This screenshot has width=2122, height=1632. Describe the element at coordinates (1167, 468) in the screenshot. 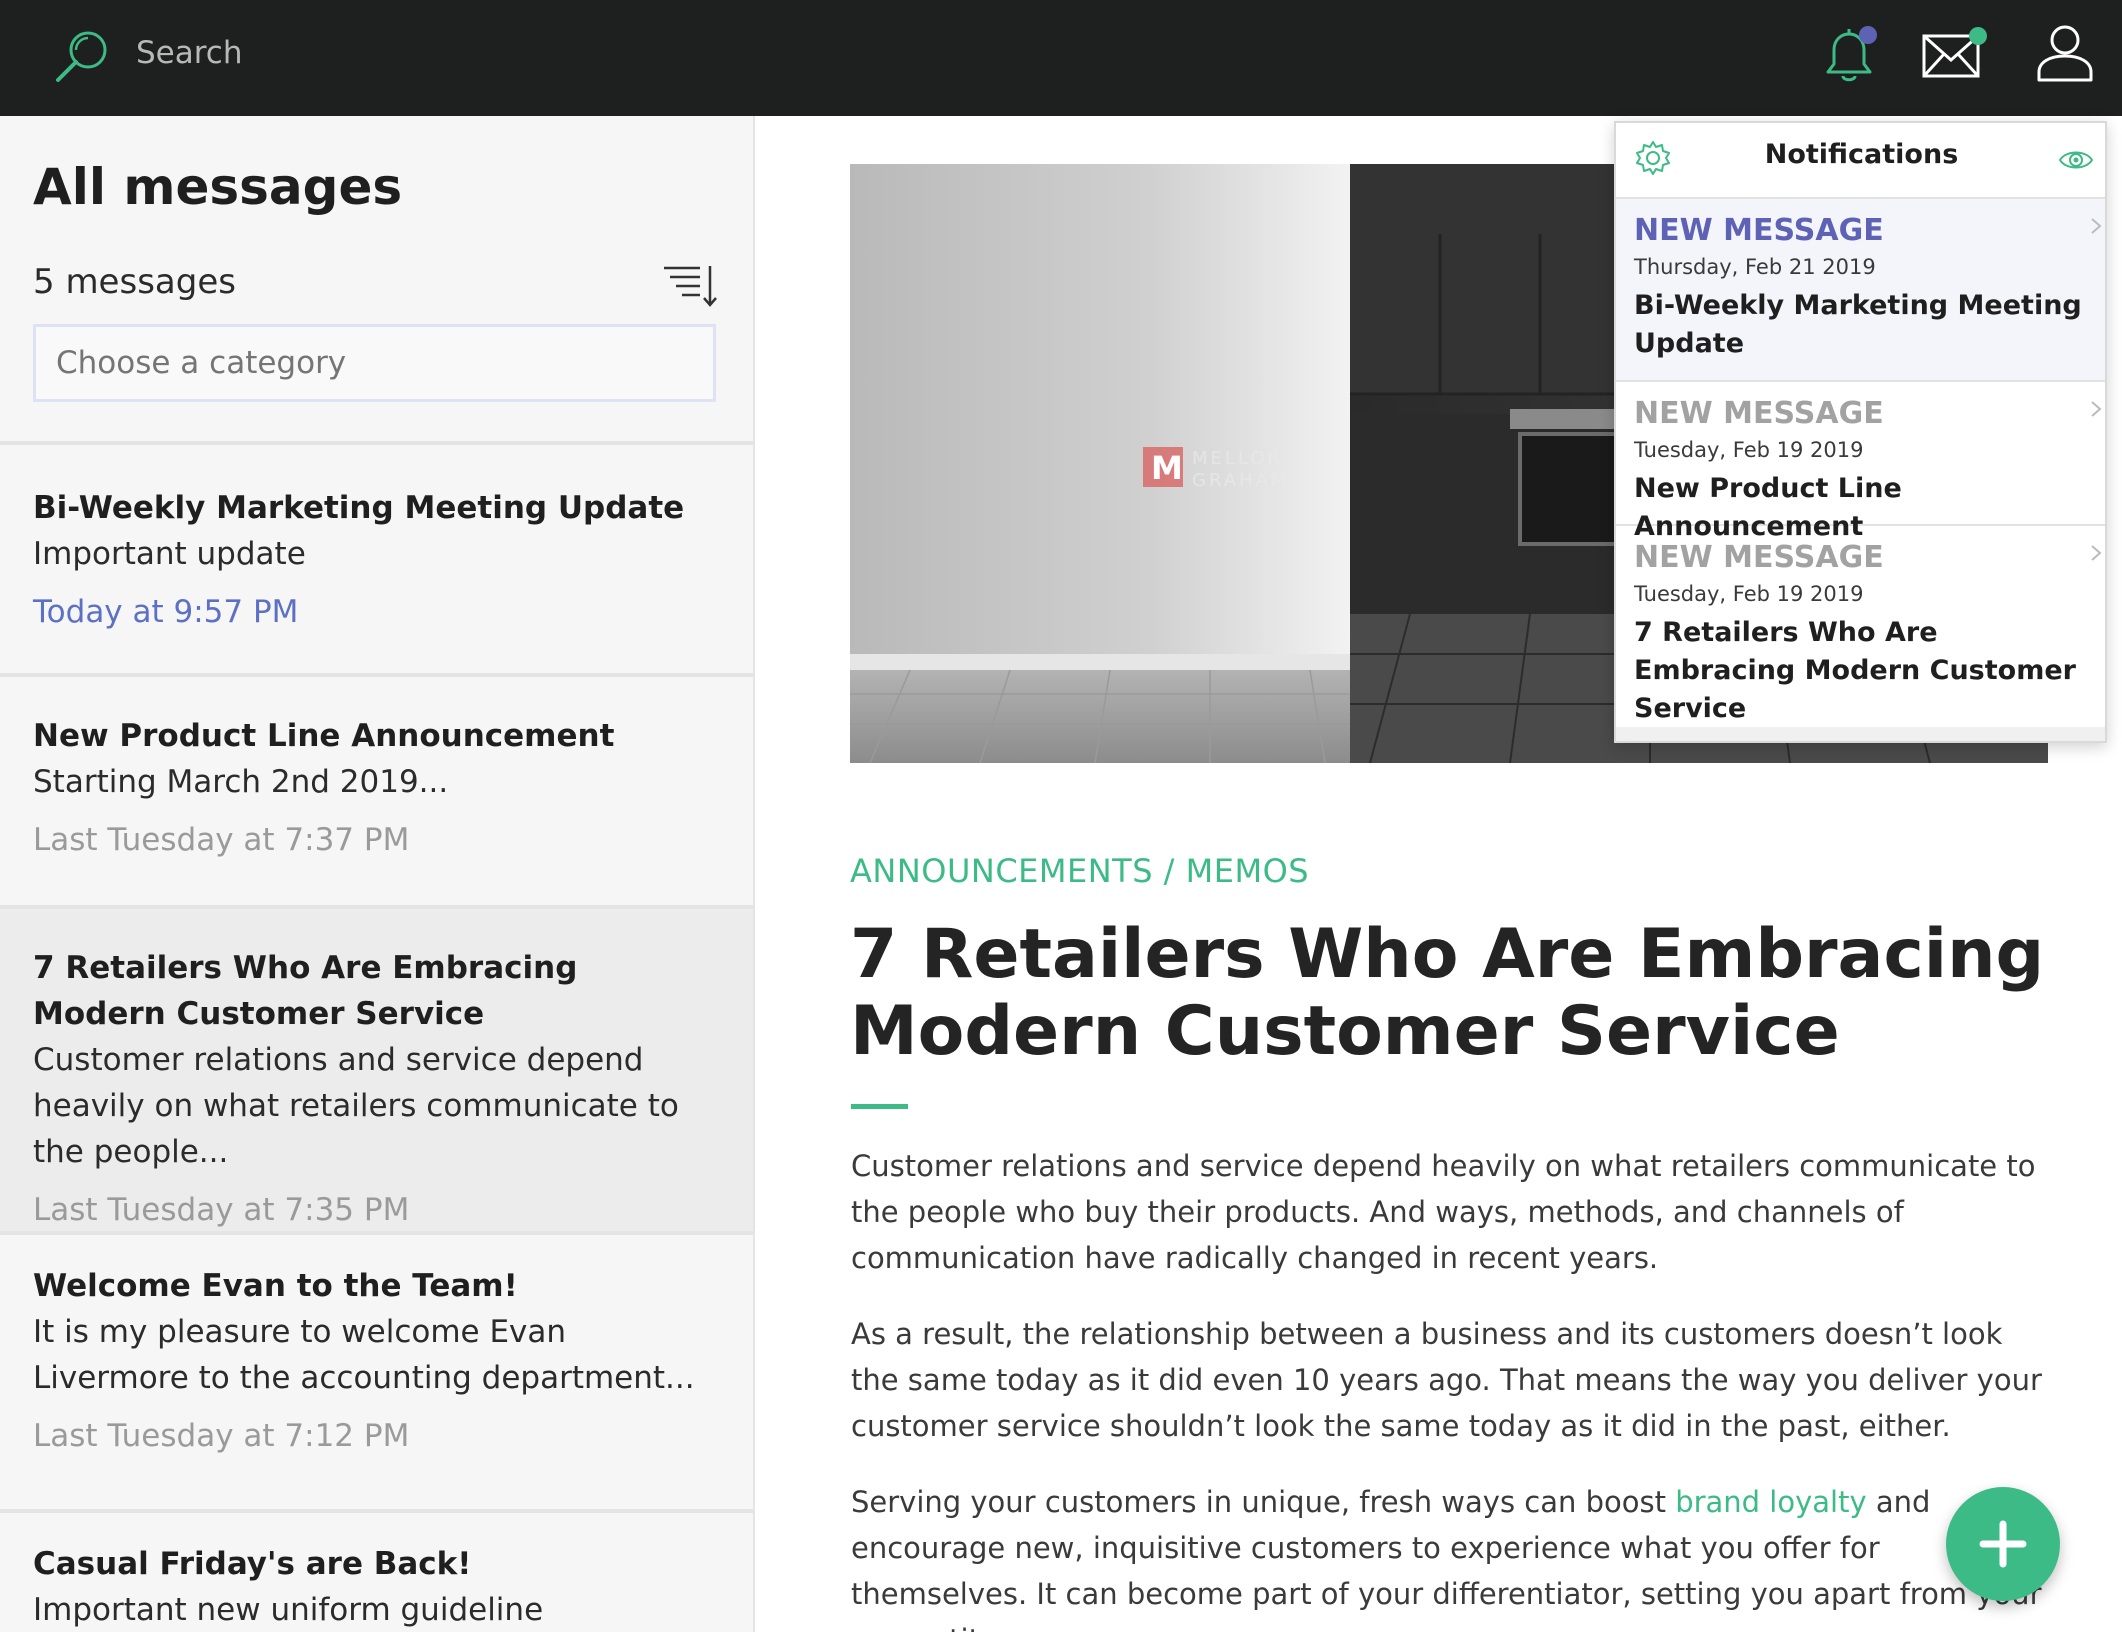

I see `svg-text: M` at that location.